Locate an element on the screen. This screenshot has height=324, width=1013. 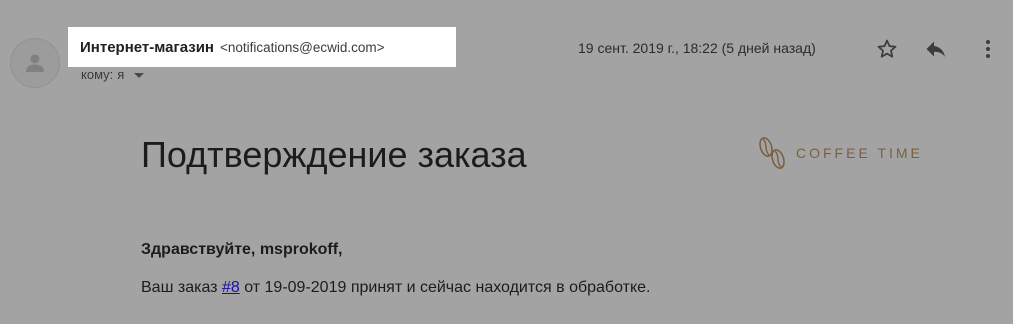
recipient-details: кому: я is located at coordinates (113, 74).